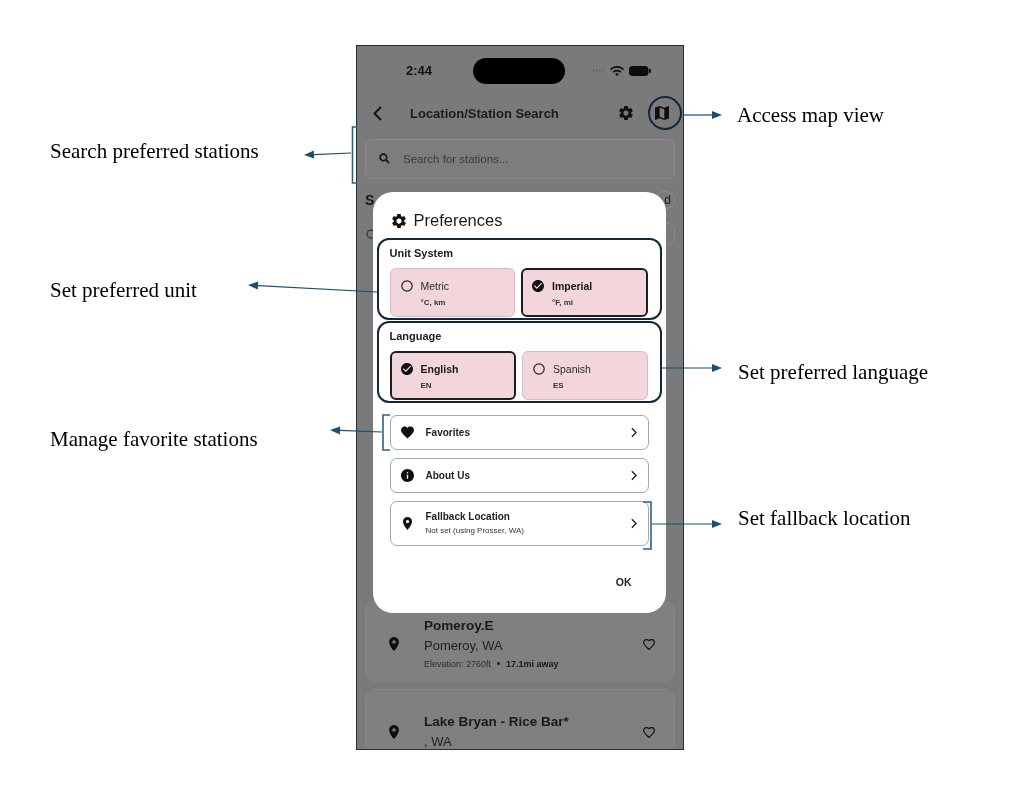  I want to click on info-icon, so click(407, 475).